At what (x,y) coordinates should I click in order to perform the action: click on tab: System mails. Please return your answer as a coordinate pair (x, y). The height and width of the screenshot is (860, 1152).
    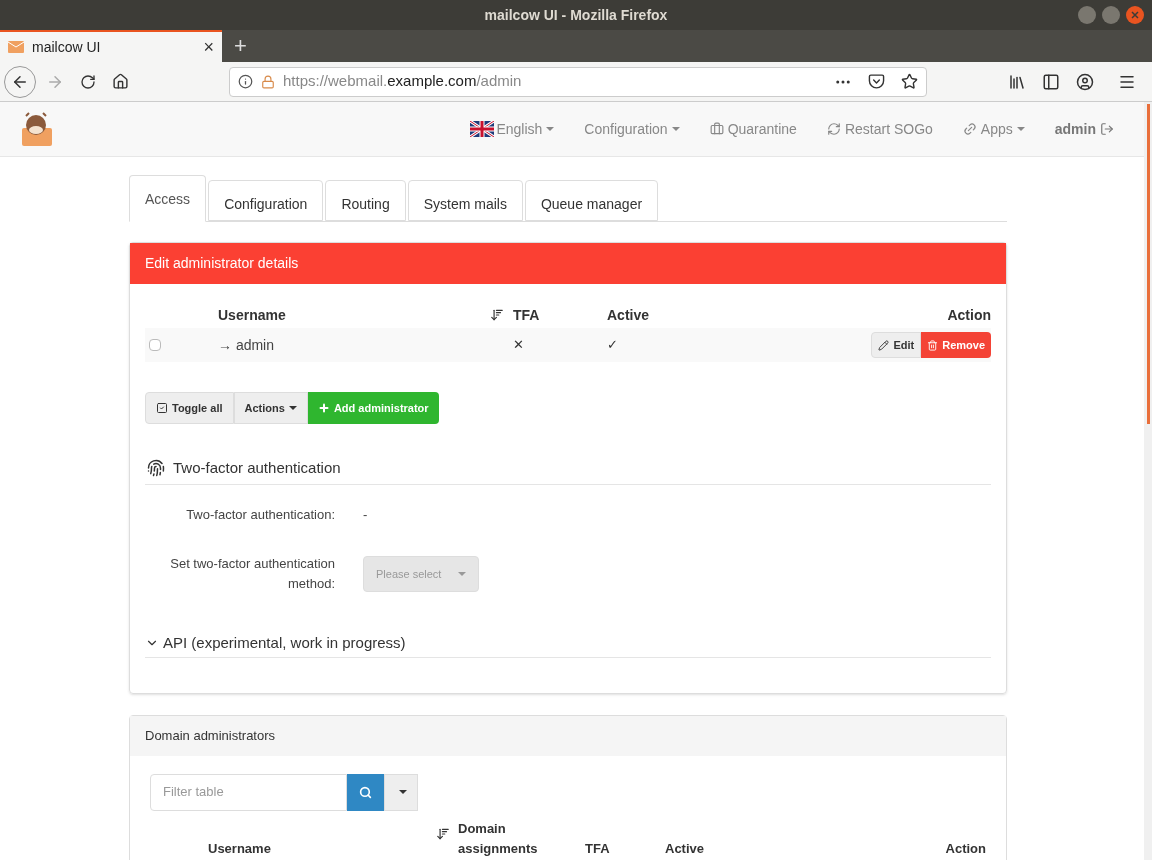
    Looking at the image, I should click on (465, 200).